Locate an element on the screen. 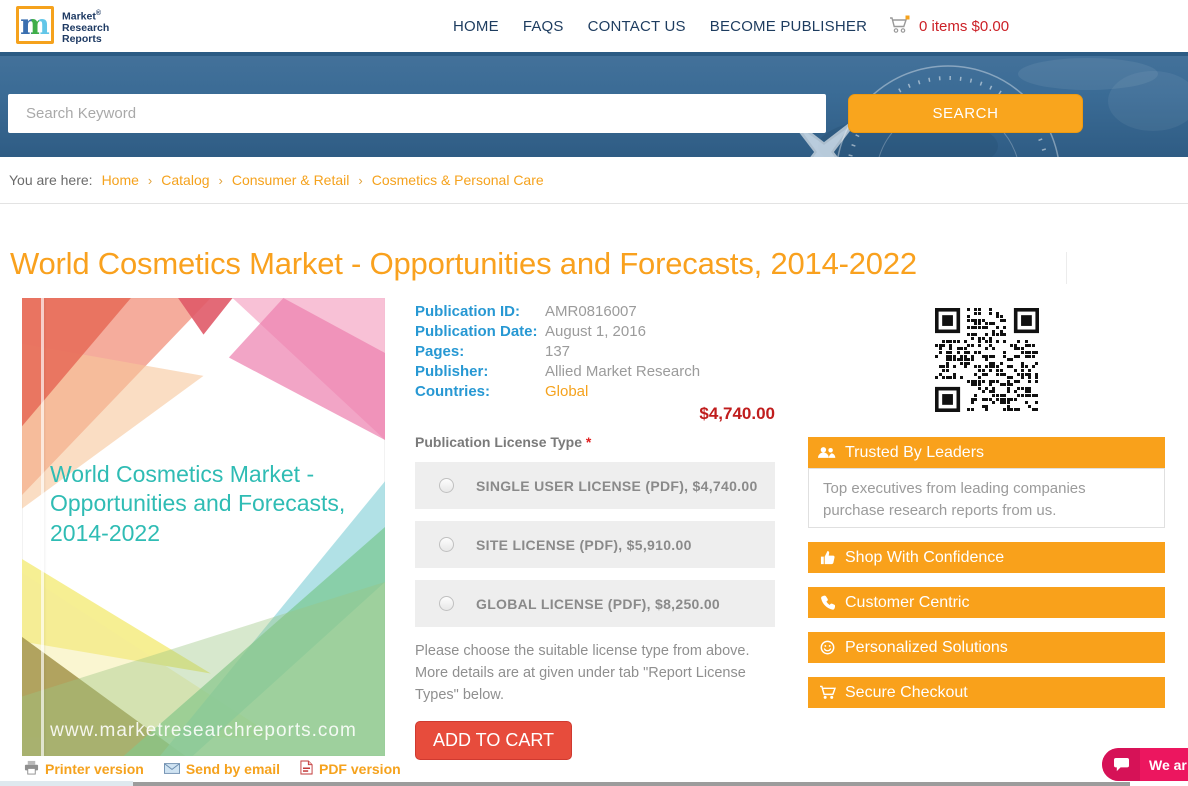  cover-spine is located at coordinates (42, 527).